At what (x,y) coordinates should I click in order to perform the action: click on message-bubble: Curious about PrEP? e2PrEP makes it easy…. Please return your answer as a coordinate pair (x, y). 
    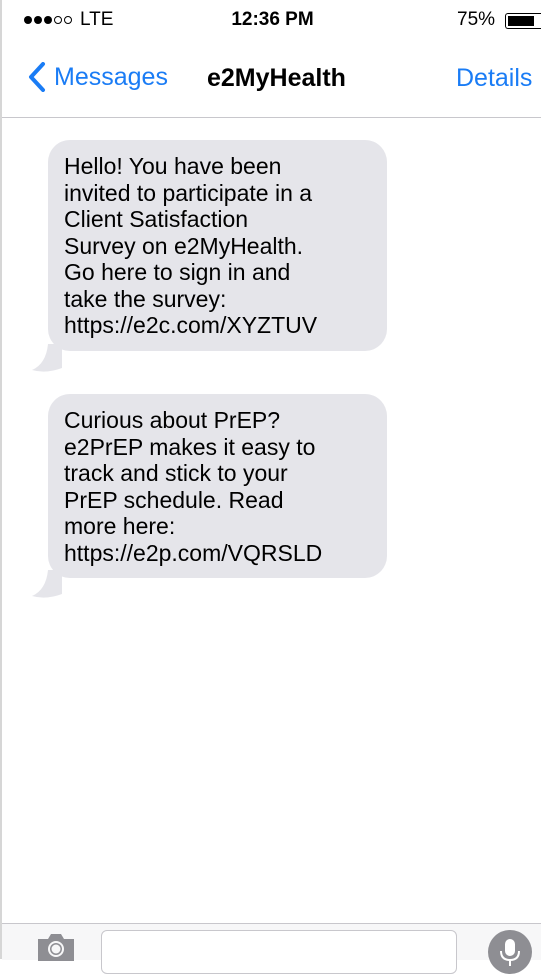
    Looking at the image, I should click on (217, 486).